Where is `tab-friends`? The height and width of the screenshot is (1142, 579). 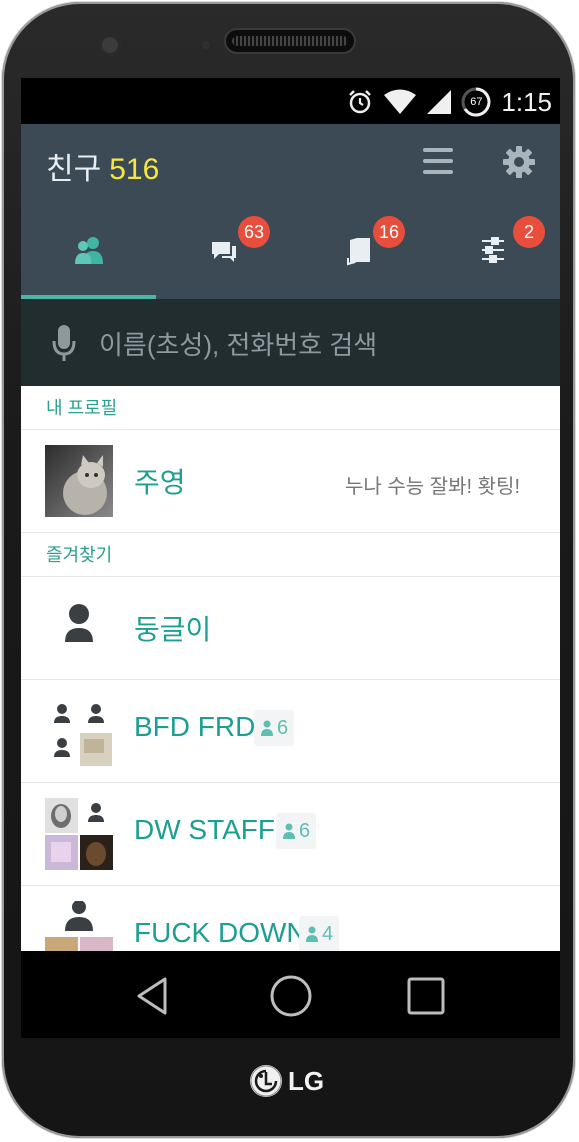
tab-friends is located at coordinates (88, 257).